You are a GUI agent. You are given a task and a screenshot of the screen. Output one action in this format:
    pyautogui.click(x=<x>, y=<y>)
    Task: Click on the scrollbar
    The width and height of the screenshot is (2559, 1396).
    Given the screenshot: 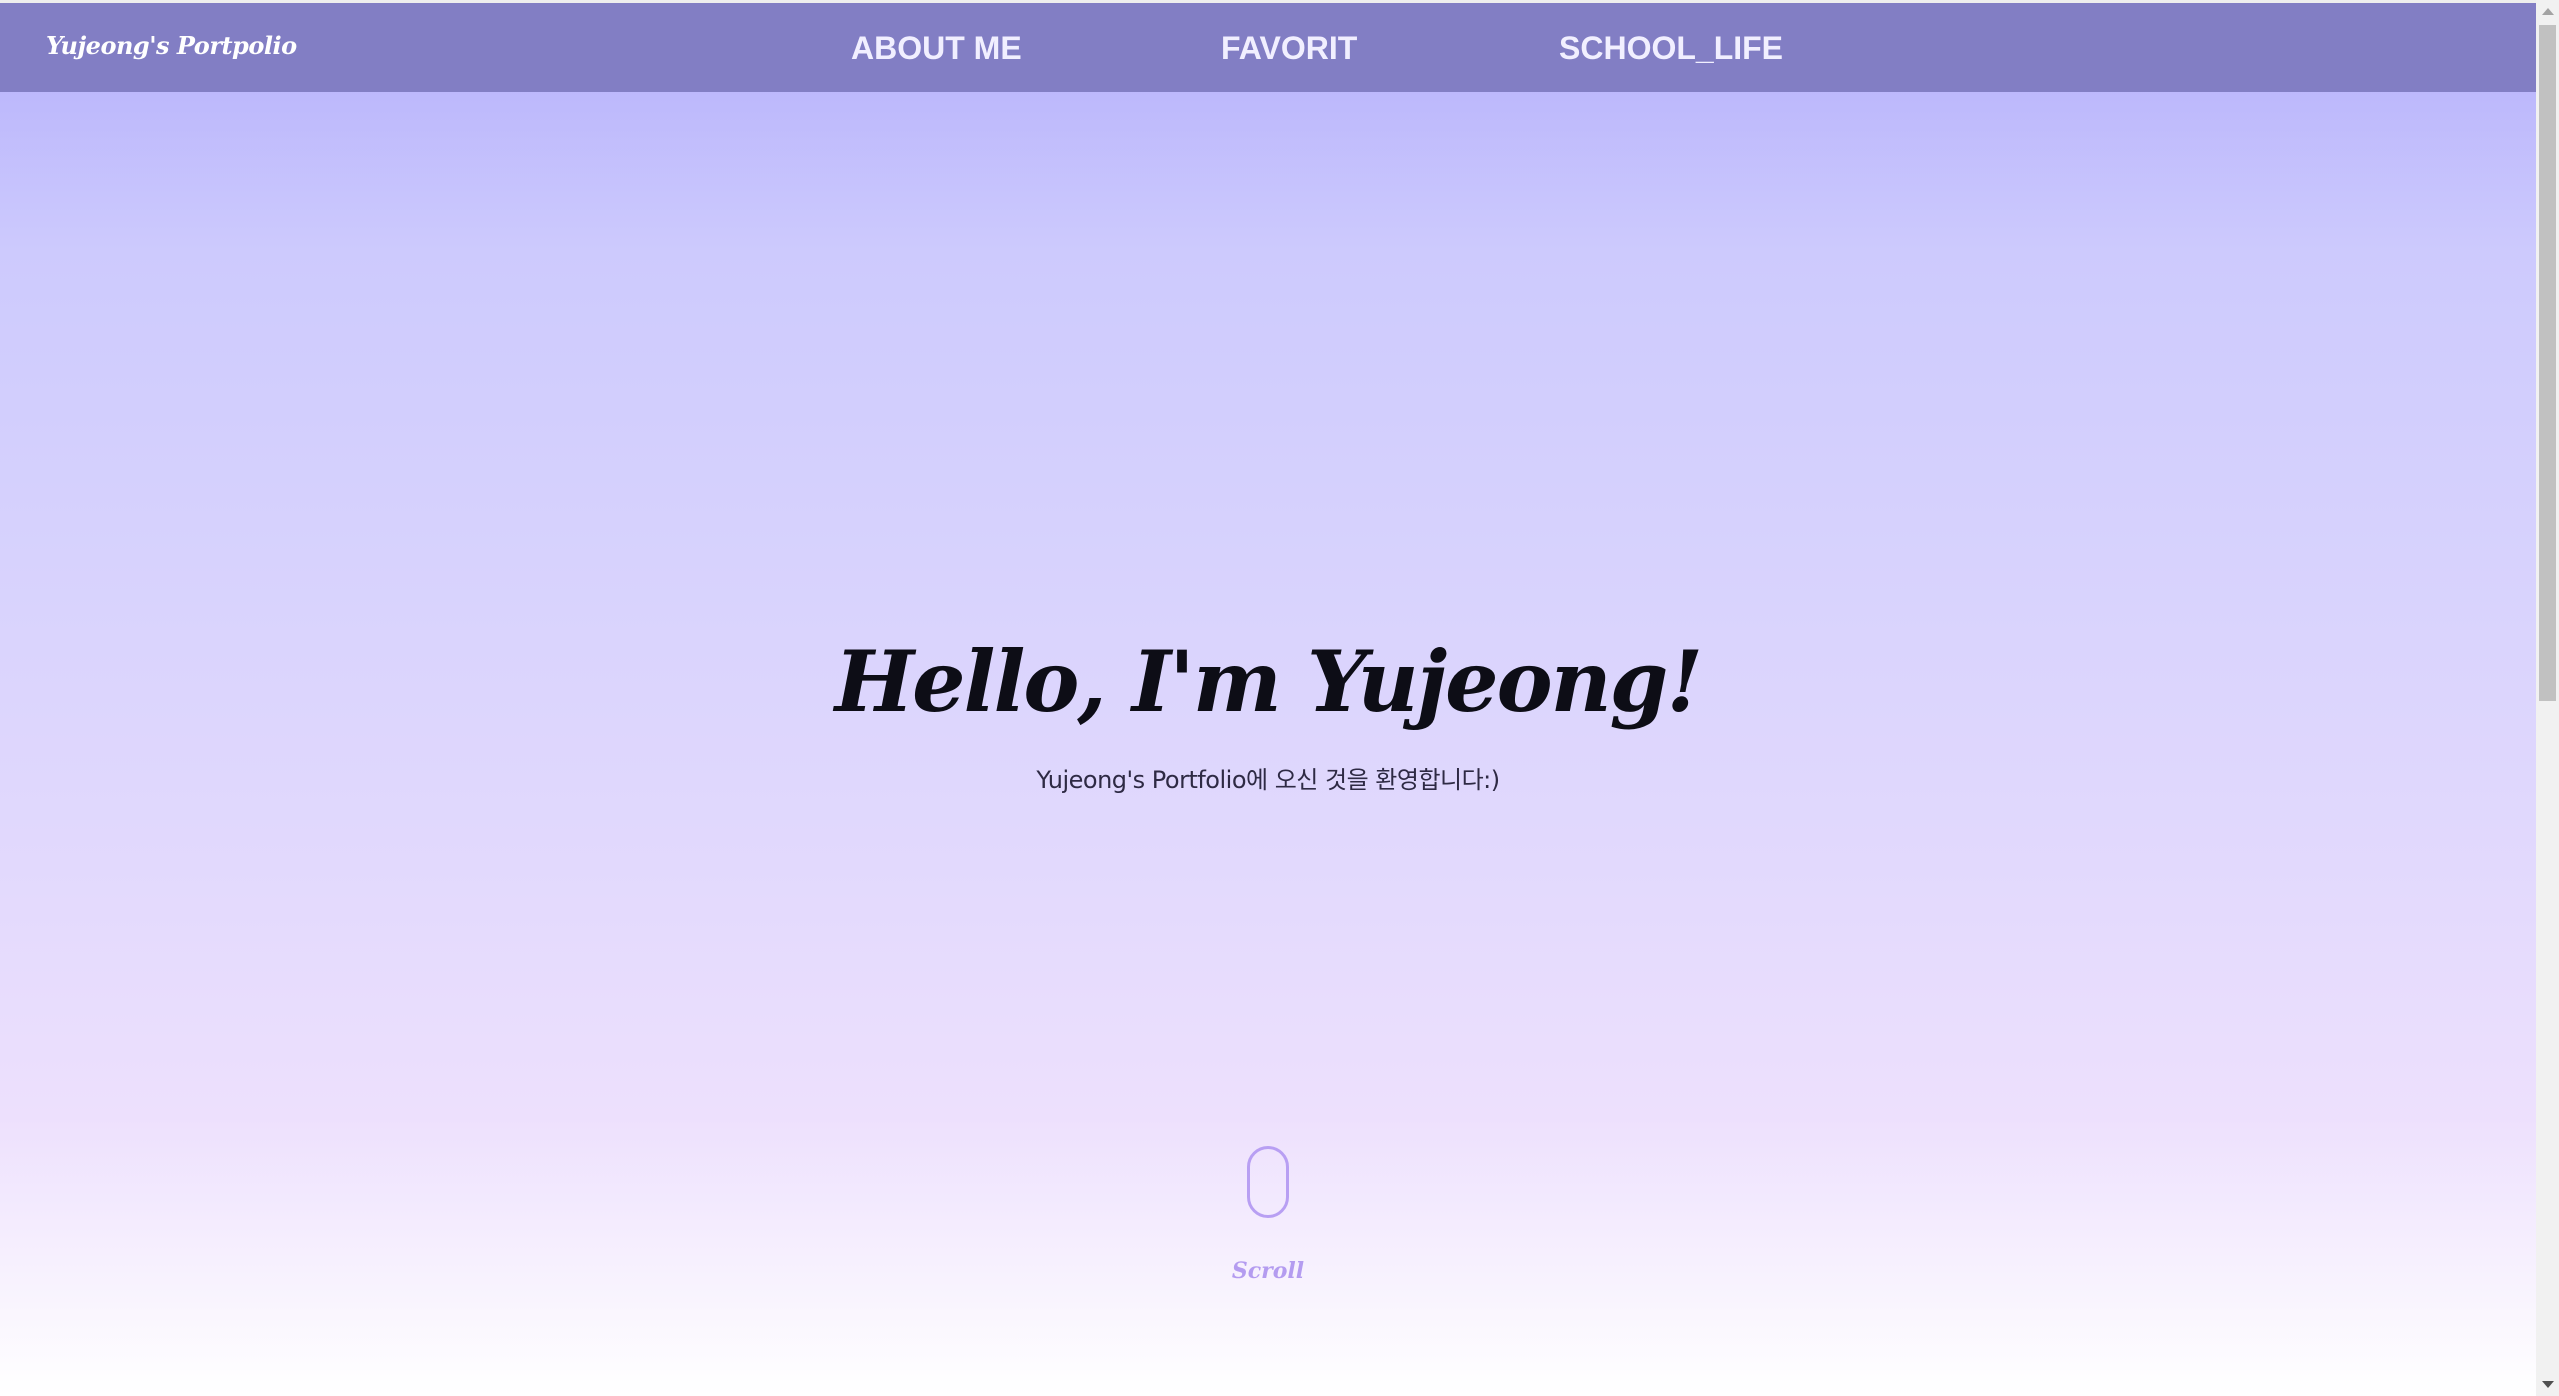 What is the action you would take?
    pyautogui.click(x=2547, y=698)
    